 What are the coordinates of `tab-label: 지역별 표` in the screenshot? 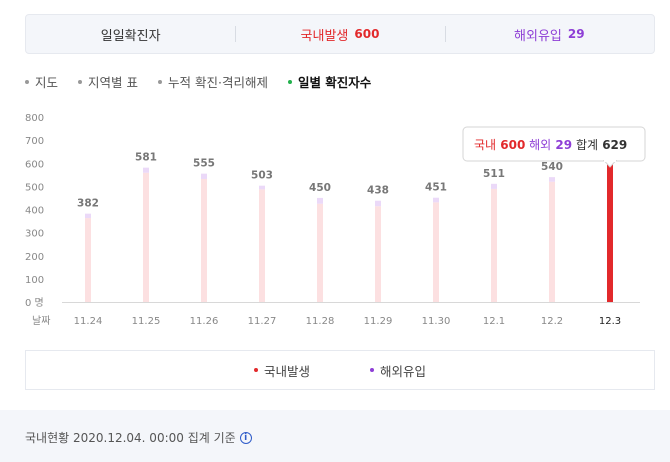 It's located at (113, 82).